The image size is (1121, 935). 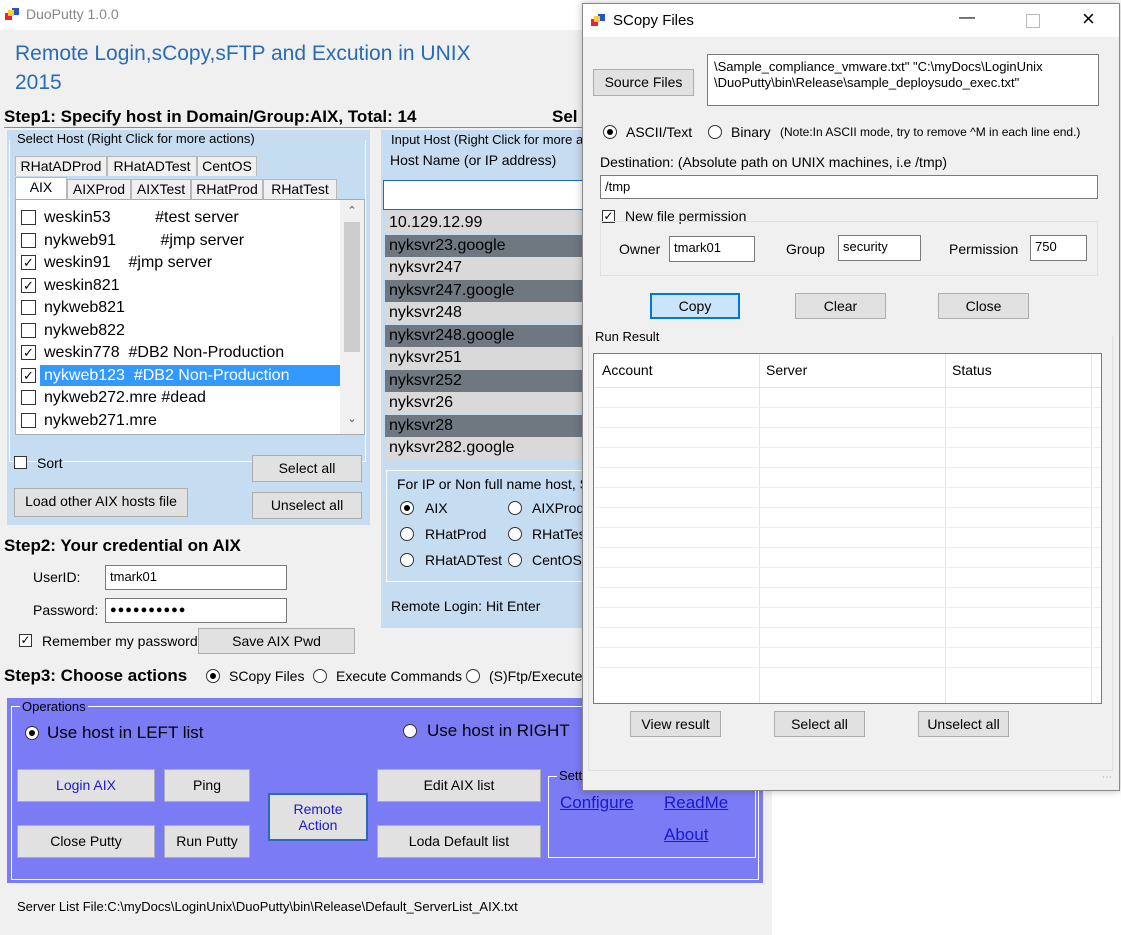 What do you see at coordinates (207, 785) in the screenshot?
I see `ping-button: Ping` at bounding box center [207, 785].